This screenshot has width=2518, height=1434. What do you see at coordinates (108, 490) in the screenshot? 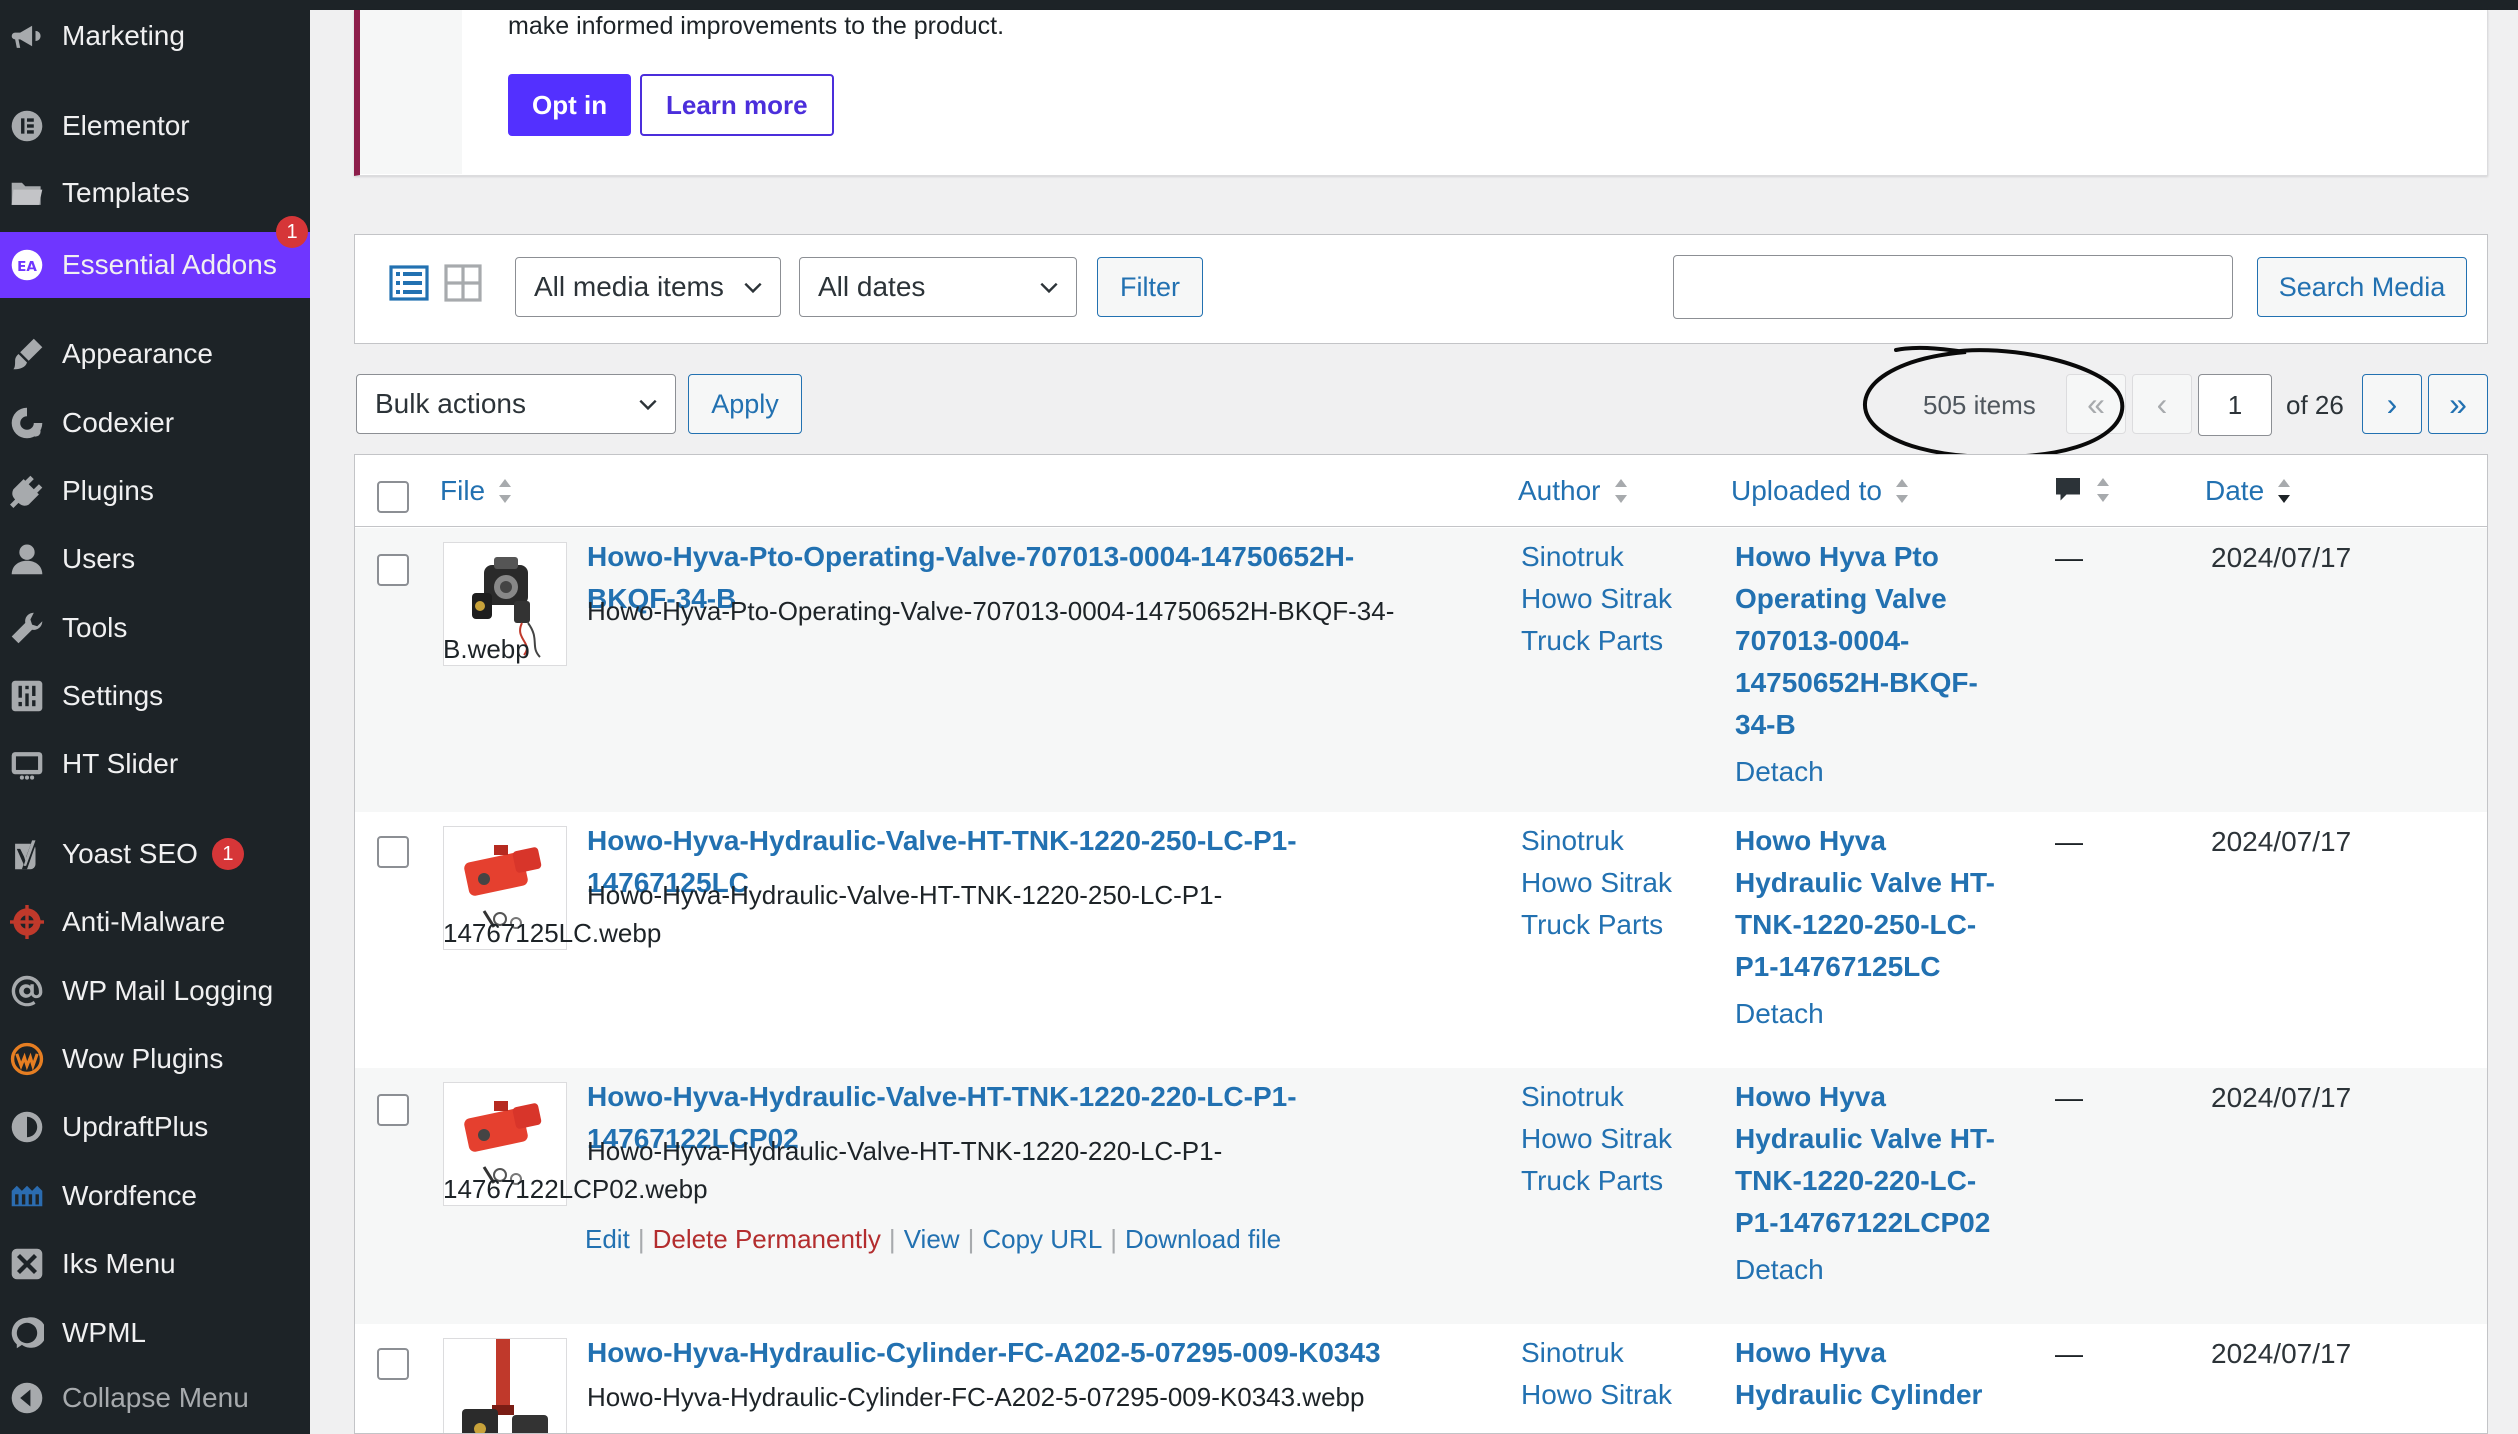
I see `sidebar-item-label: Plugins` at bounding box center [108, 490].